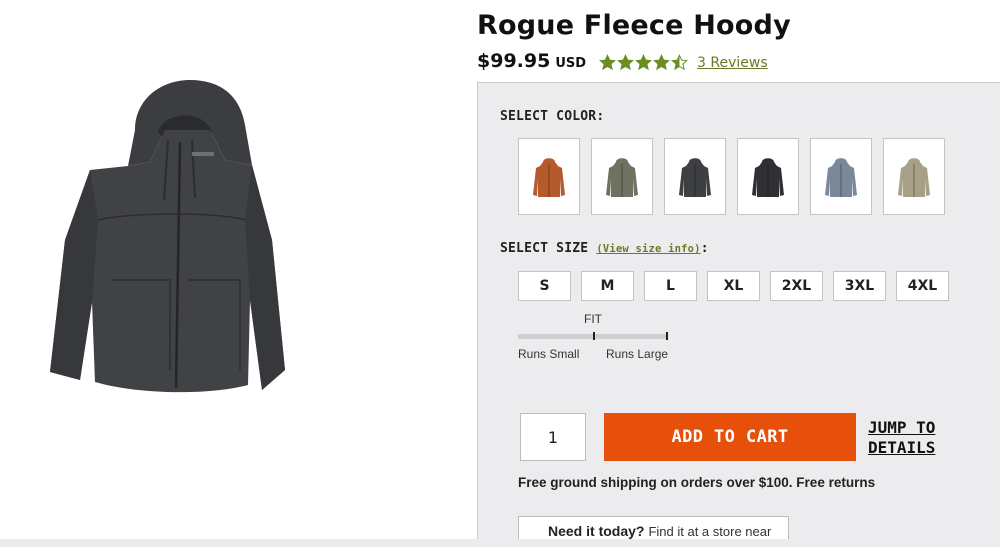  What do you see at coordinates (634, 25) in the screenshot?
I see `product-title: Rogue Fleece Hoody` at bounding box center [634, 25].